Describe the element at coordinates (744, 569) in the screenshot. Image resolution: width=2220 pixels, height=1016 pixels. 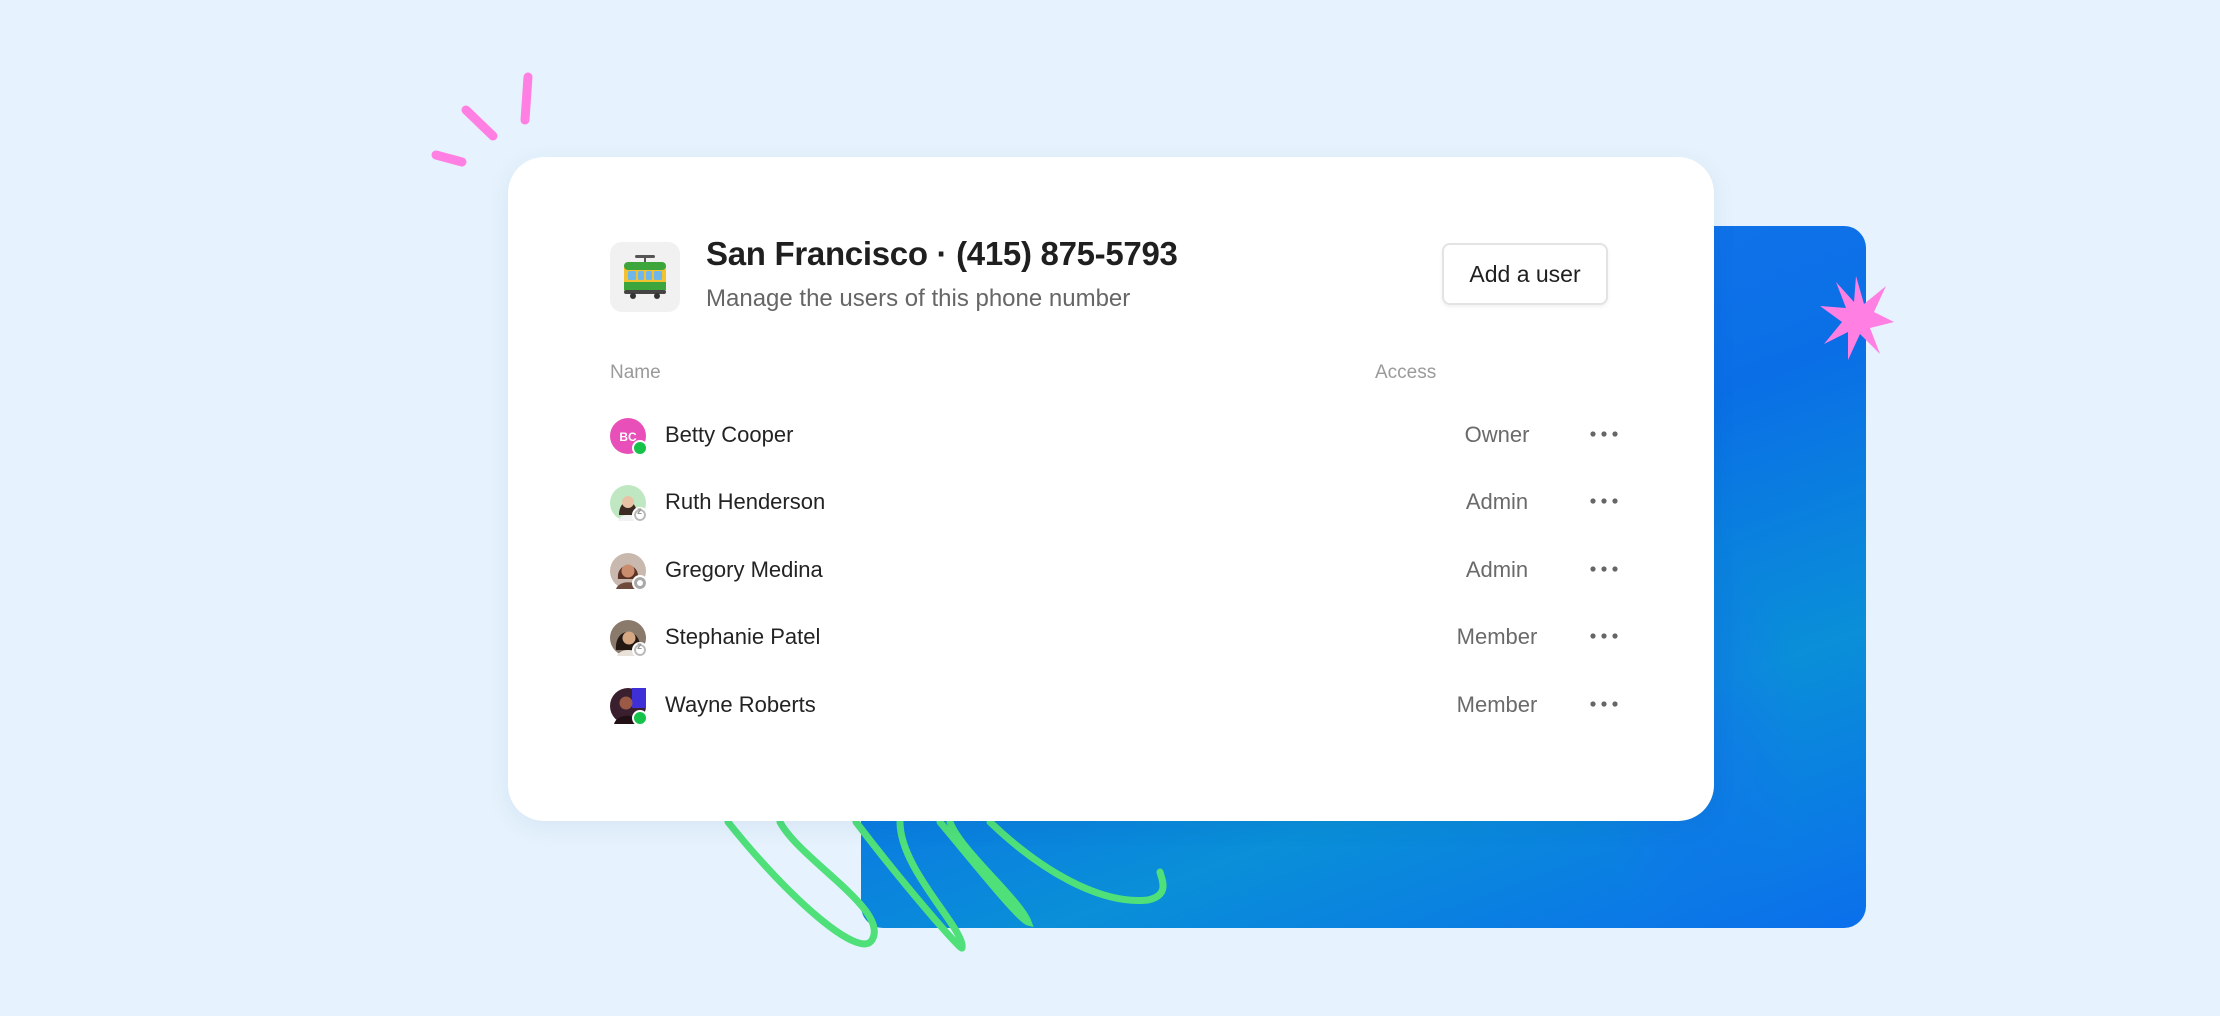
I see `user-name: Gregory Medina` at that location.